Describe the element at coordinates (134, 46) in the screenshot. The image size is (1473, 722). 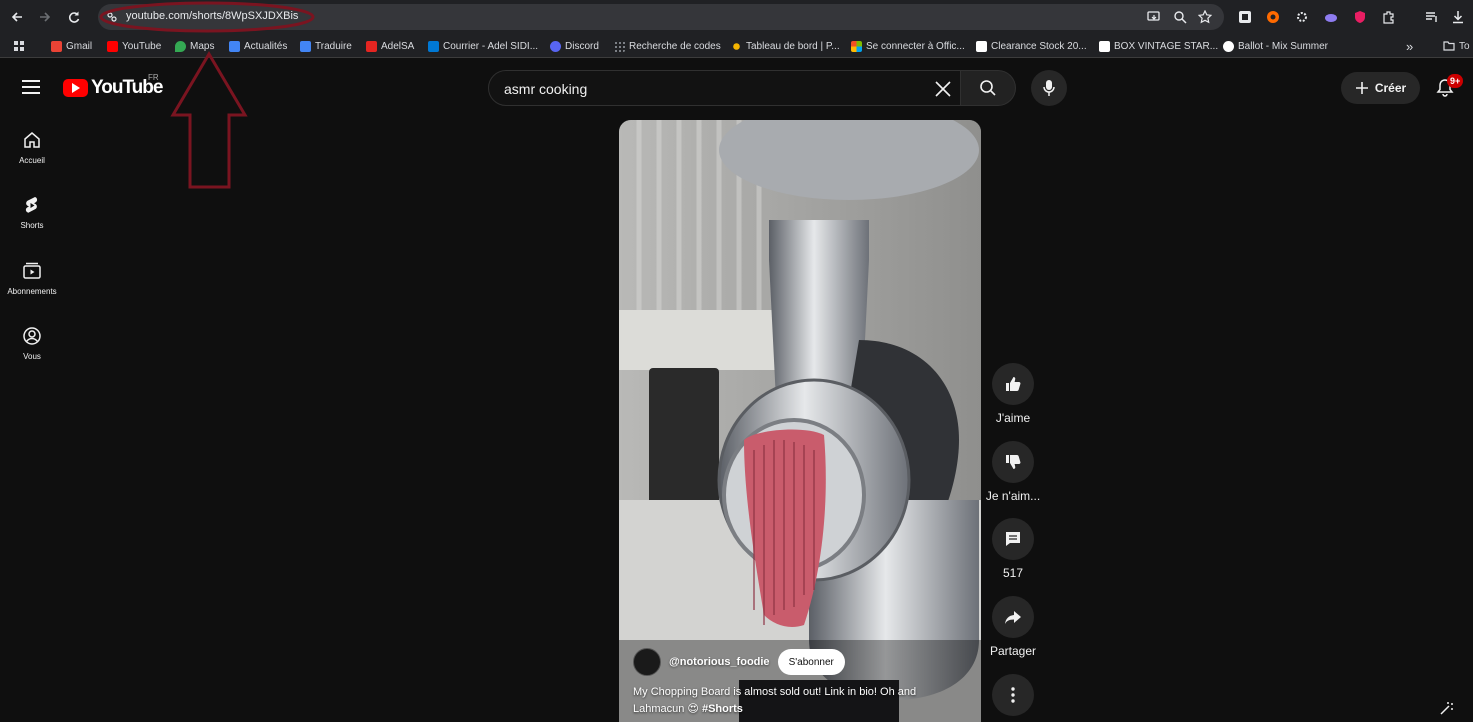
I see `bookmark-youtube: YouTube` at that location.